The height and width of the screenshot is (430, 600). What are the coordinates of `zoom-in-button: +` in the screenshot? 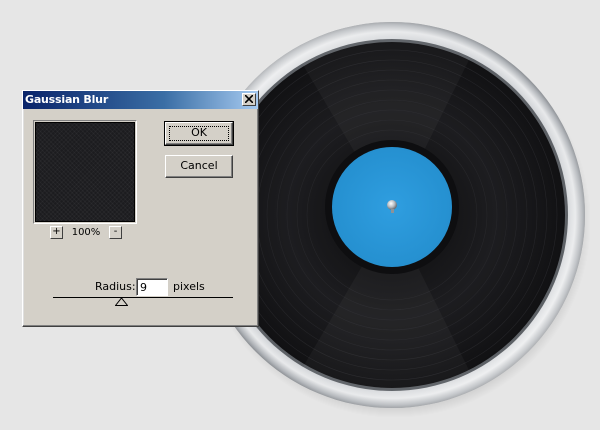 It's located at (56, 232).